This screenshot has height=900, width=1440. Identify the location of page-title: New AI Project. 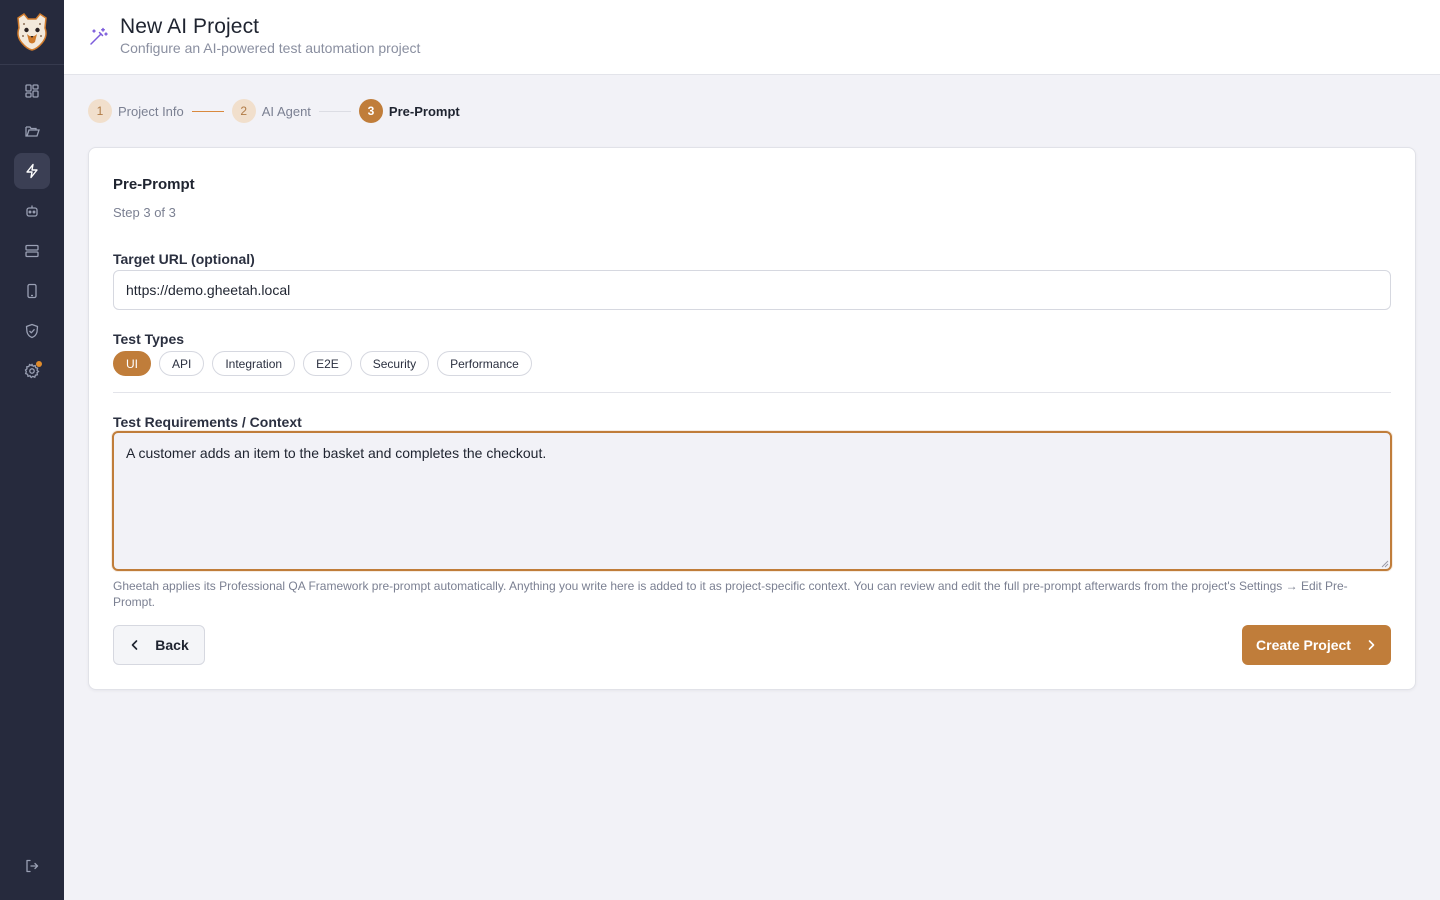
(190, 26).